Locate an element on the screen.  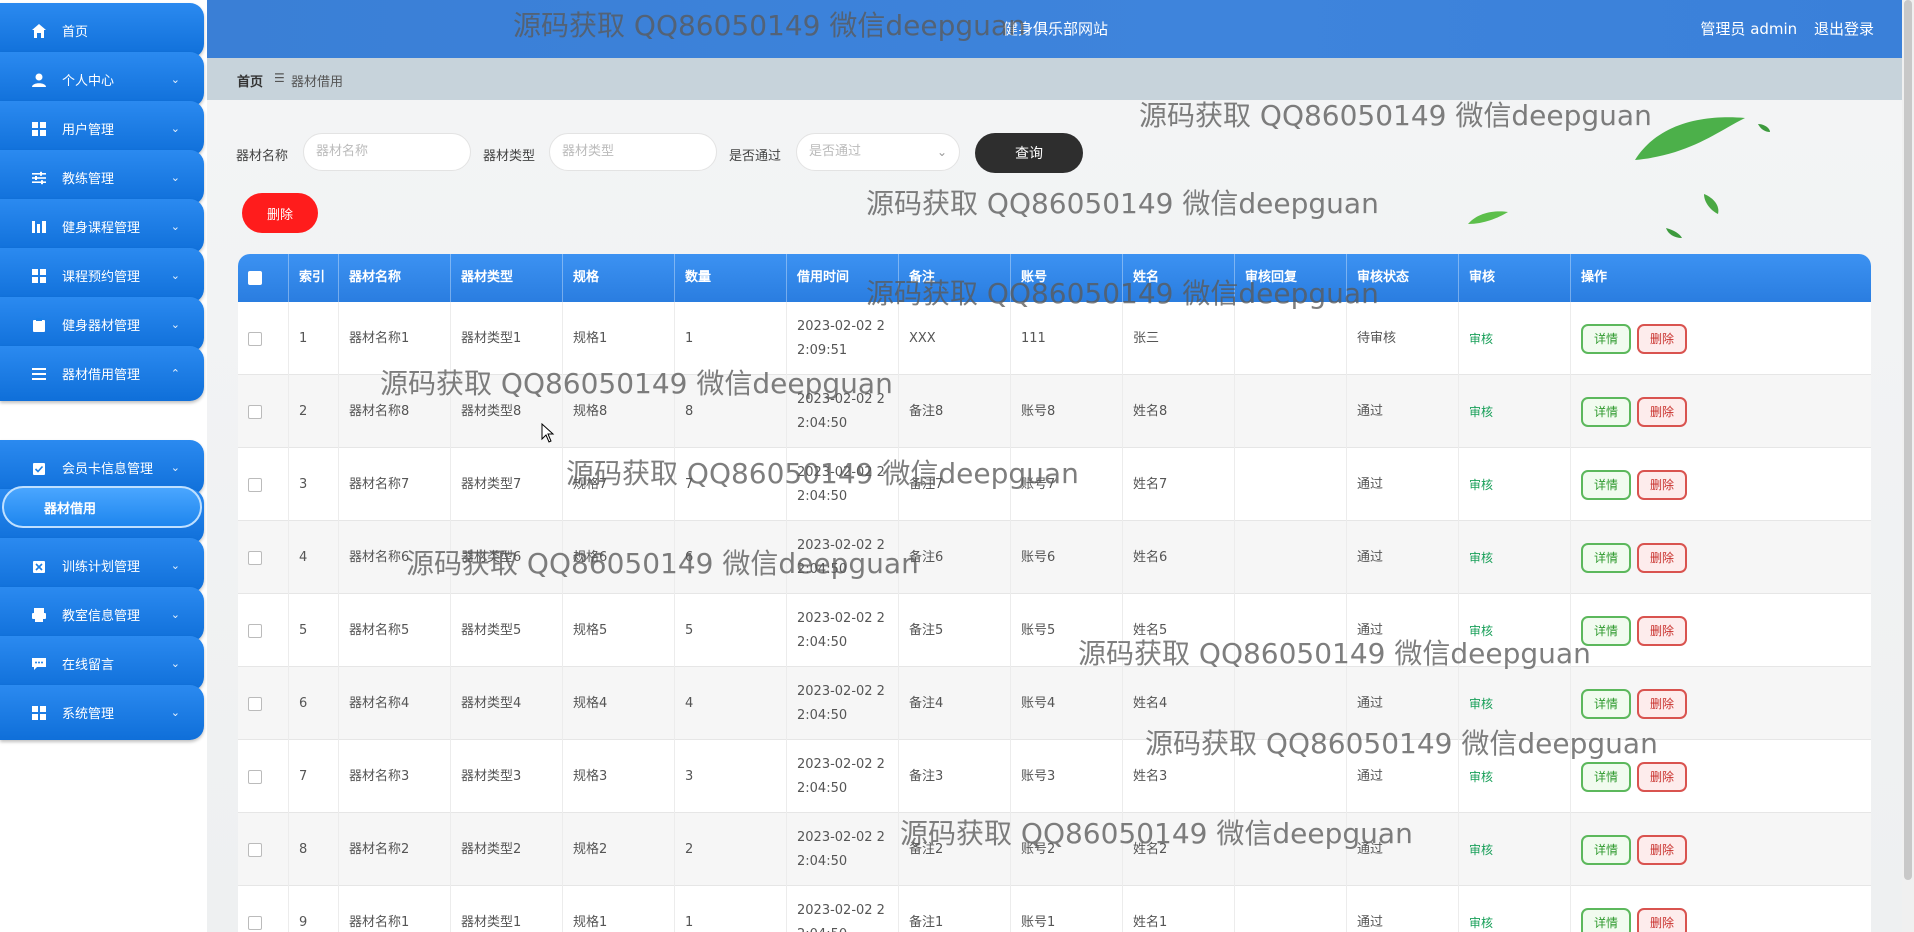
col-status-header: 审核状态 is located at coordinates (1402, 278).